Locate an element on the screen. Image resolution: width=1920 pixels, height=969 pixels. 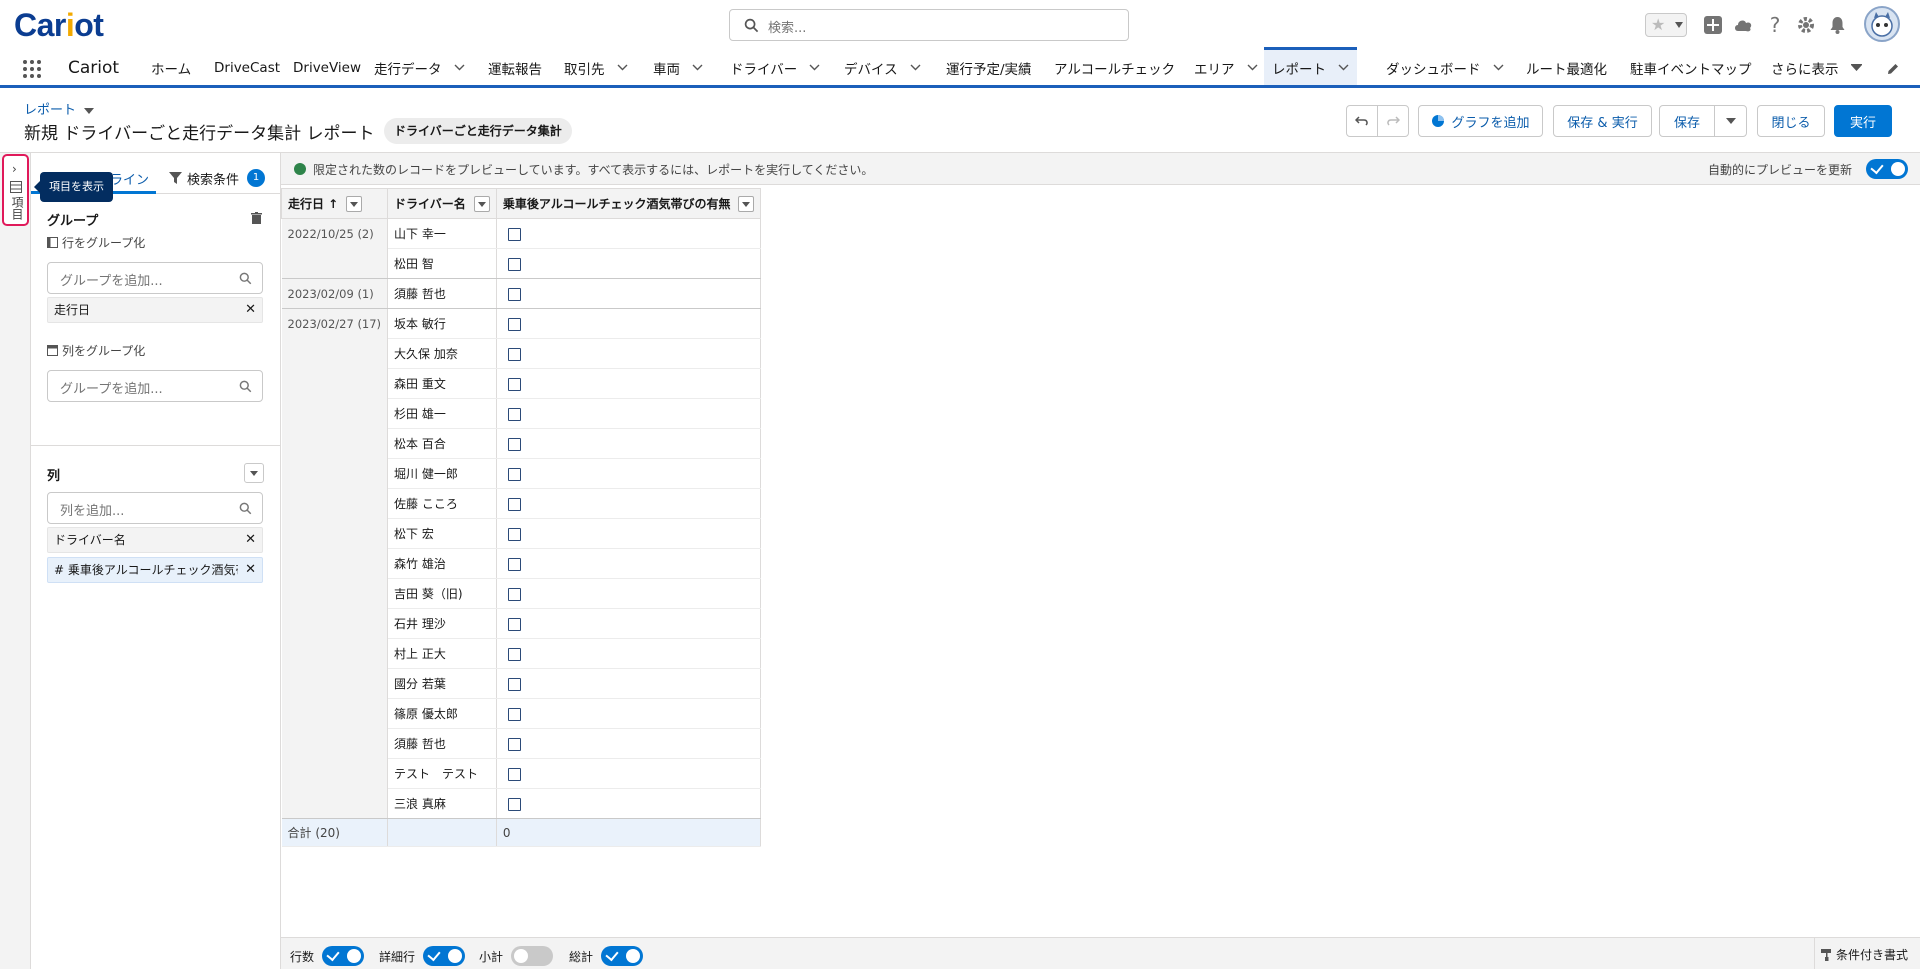
filters-label: 検索条件 is located at coordinates (213, 180).